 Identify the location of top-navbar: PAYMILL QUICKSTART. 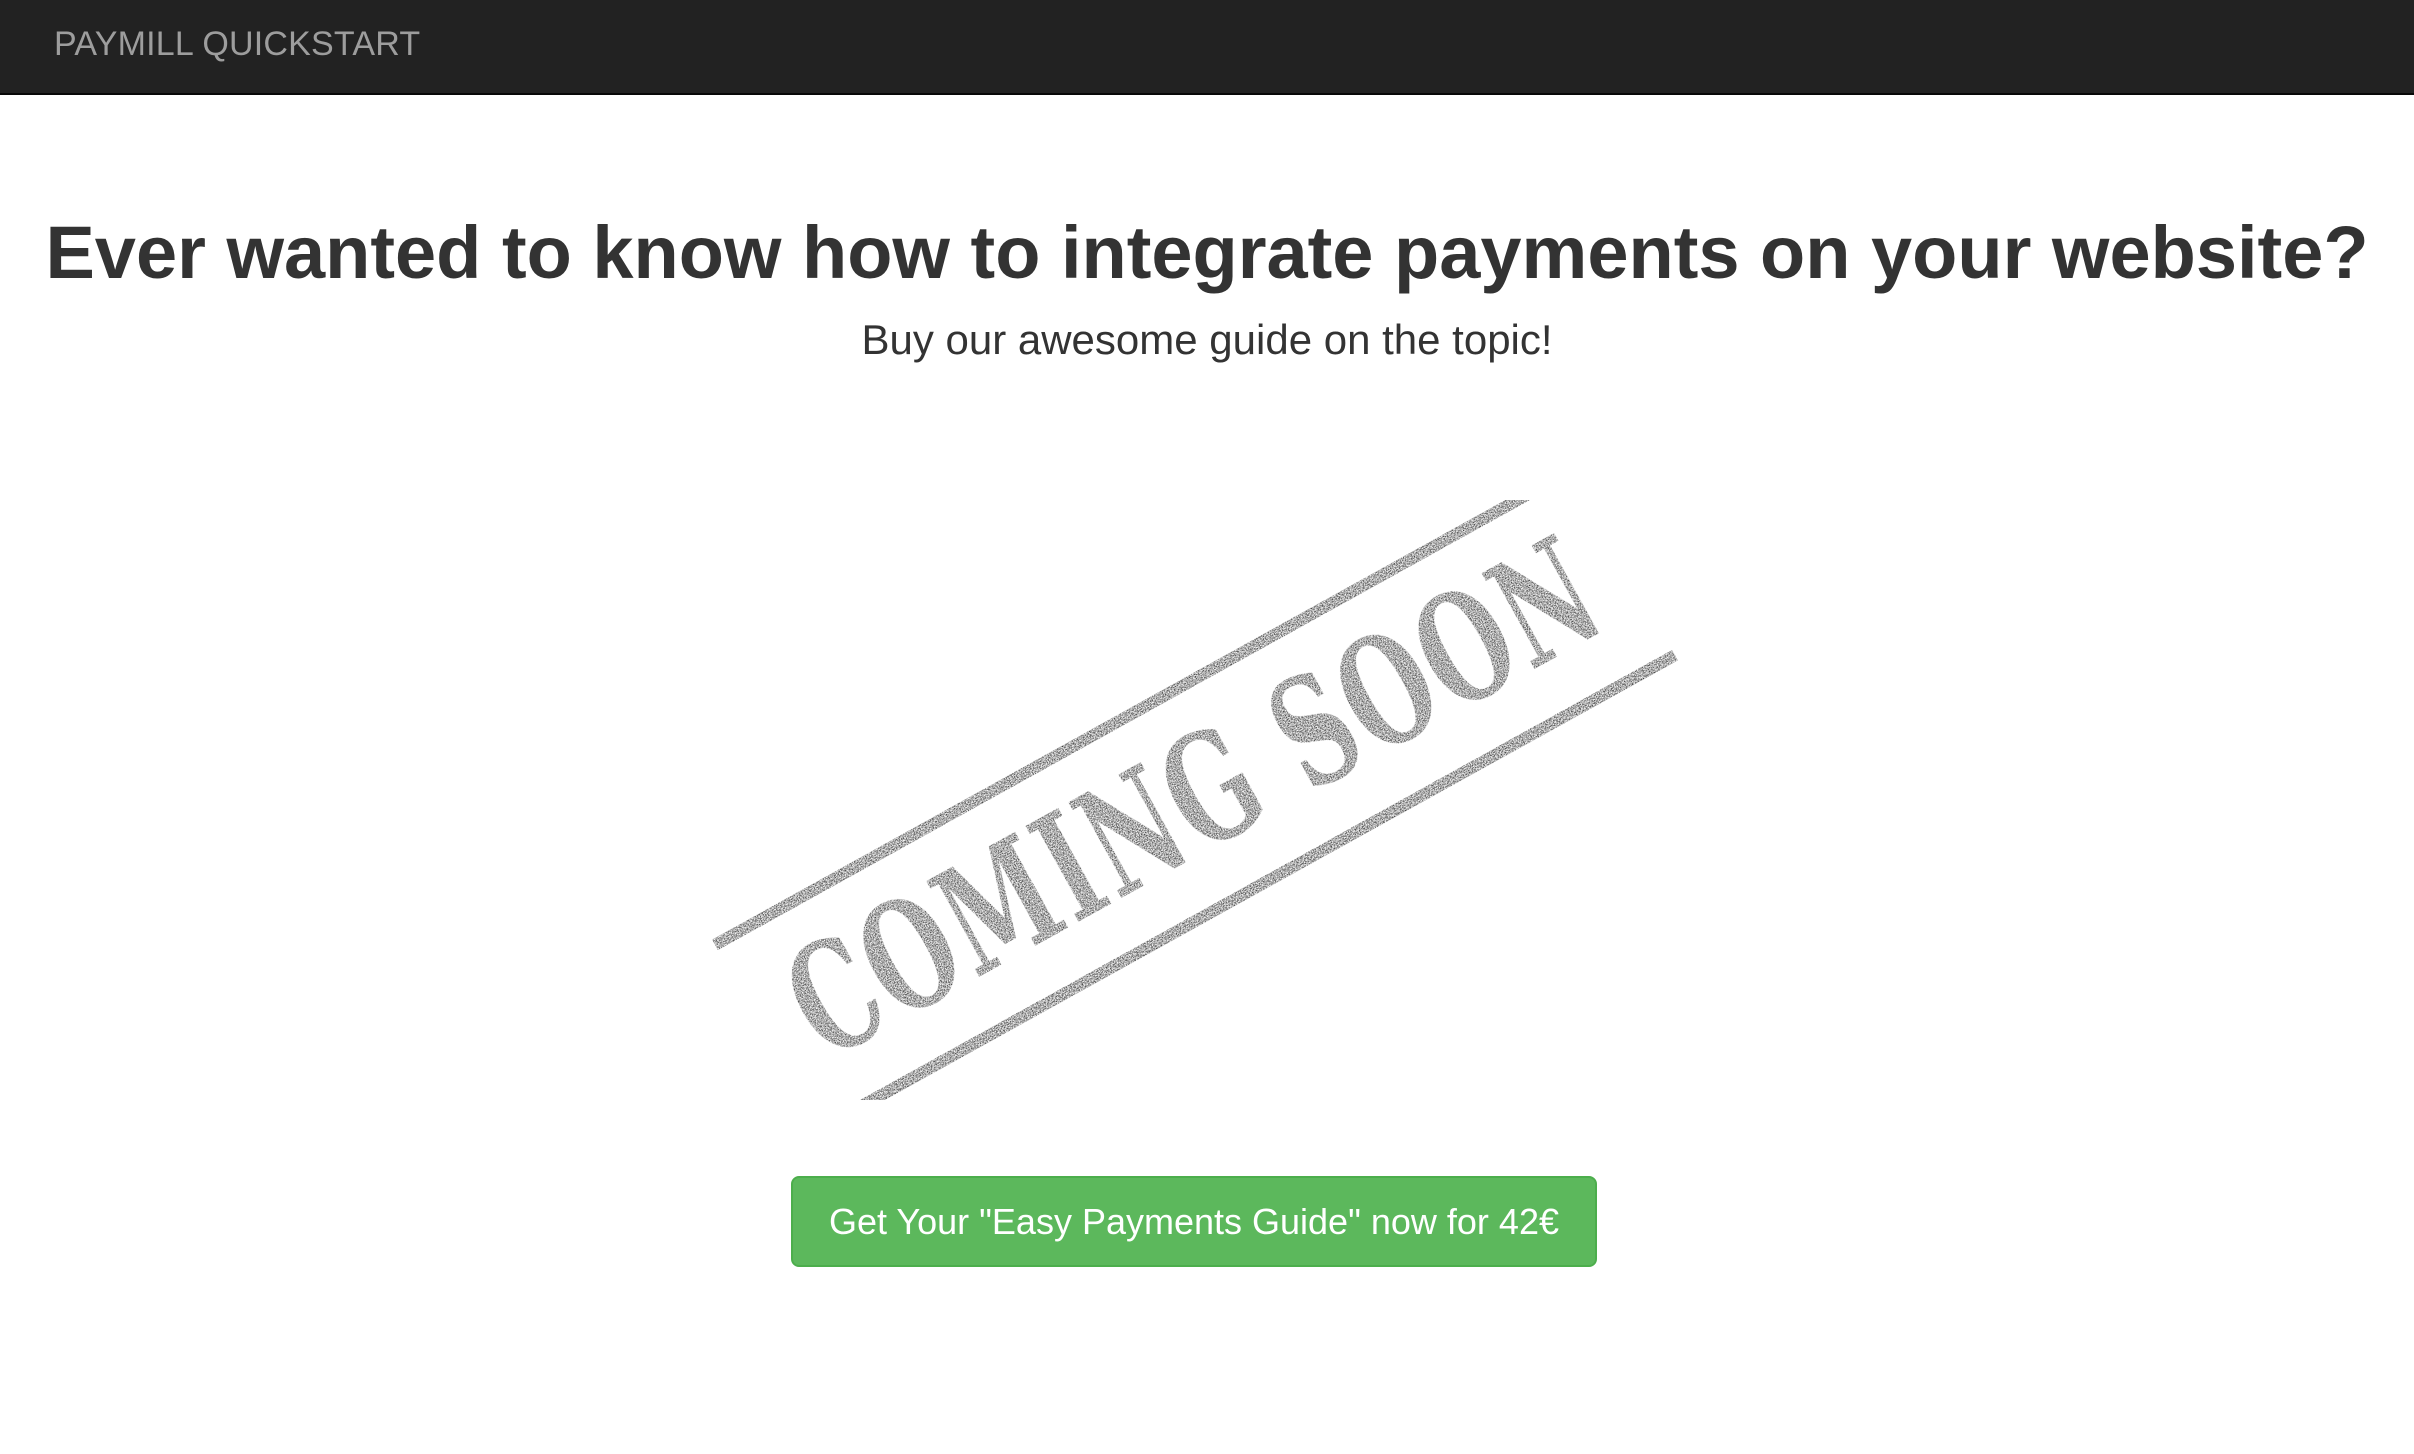
(1207, 47).